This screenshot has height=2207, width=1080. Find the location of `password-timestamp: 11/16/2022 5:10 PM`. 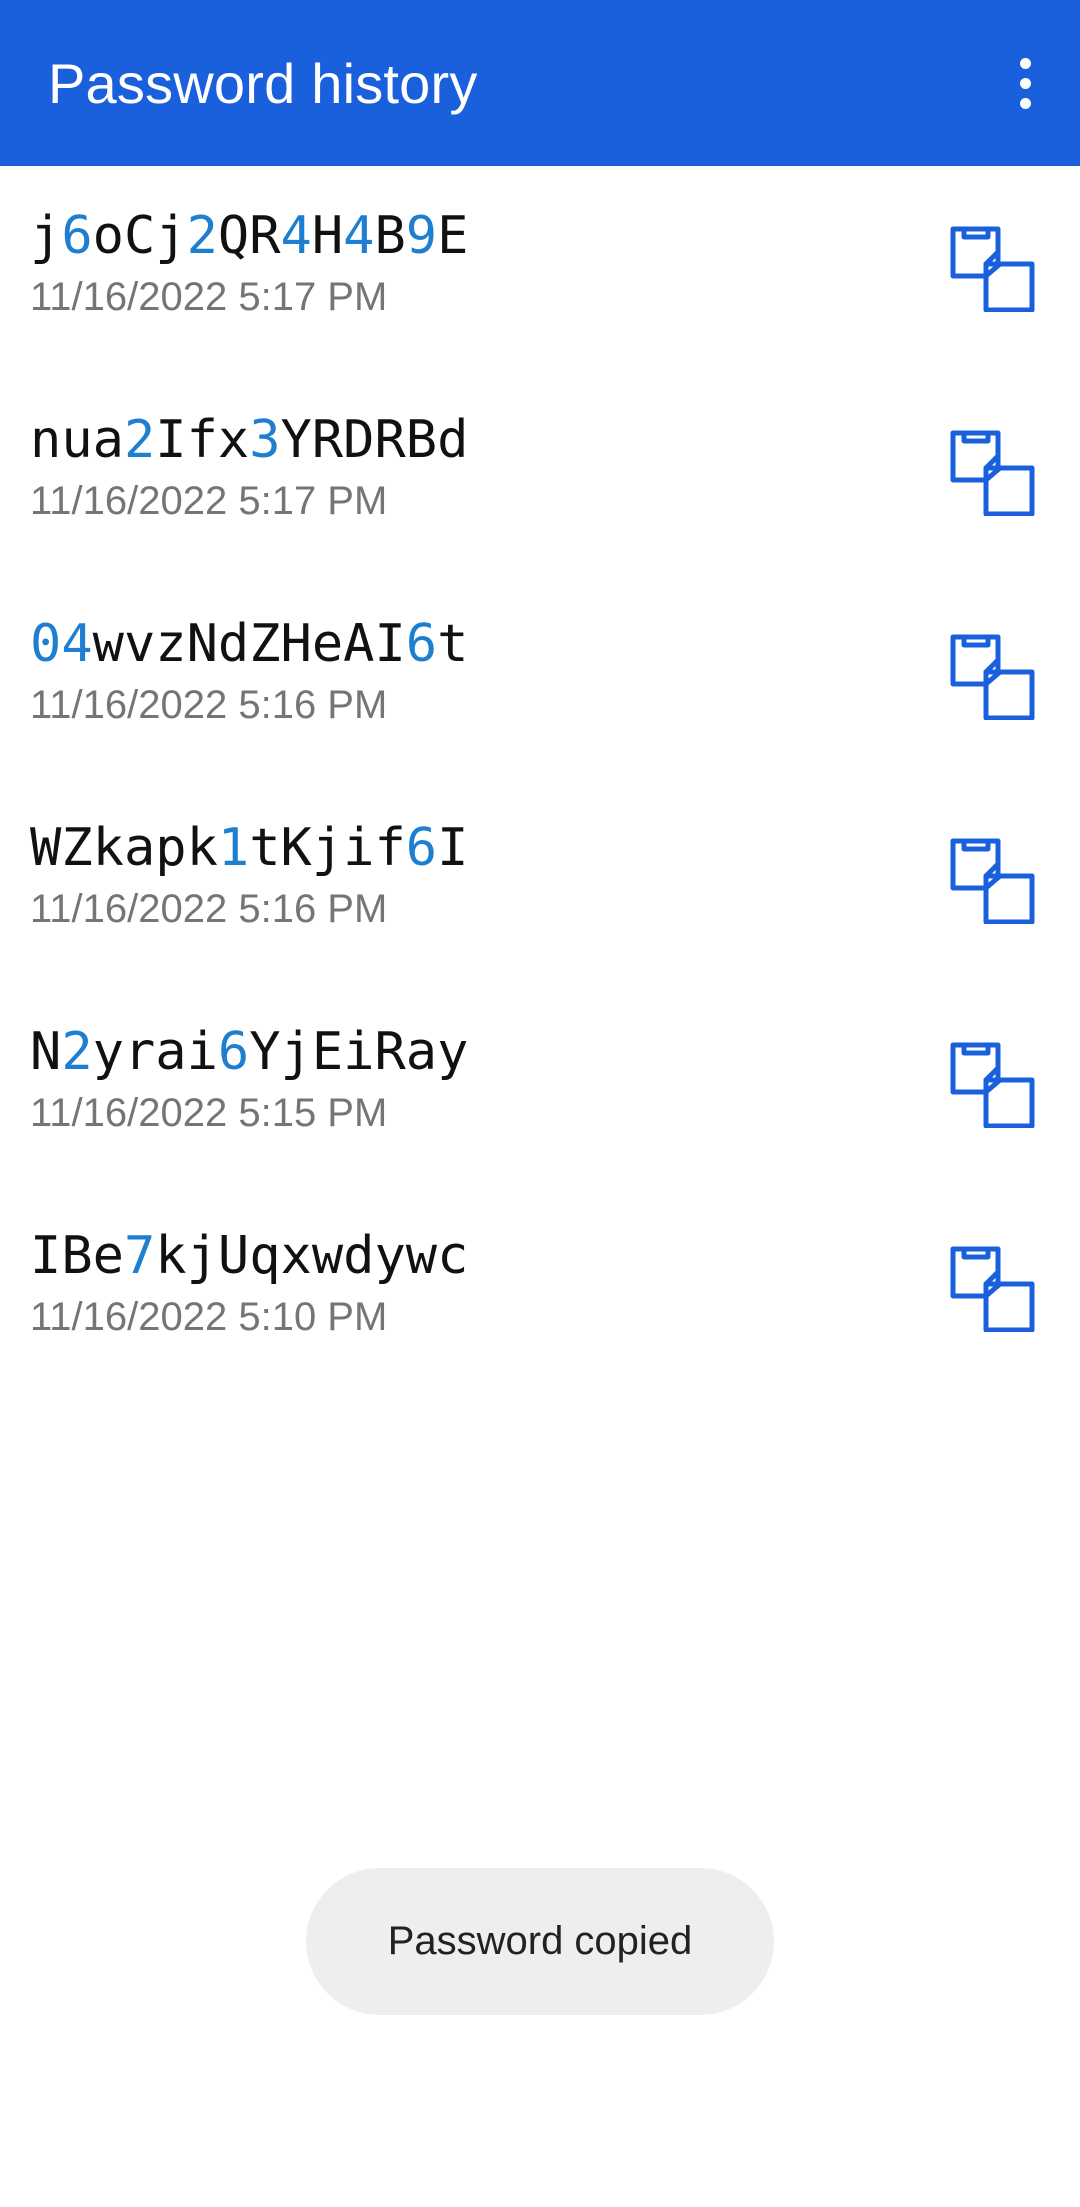

password-timestamp: 11/16/2022 5:10 PM is located at coordinates (209, 1317).